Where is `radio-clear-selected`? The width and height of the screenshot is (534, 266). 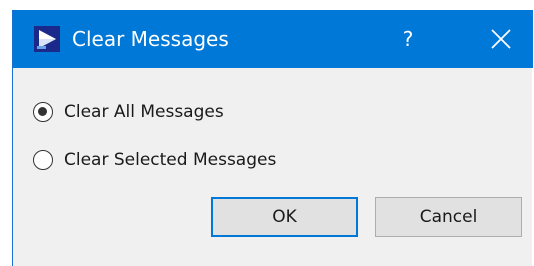 radio-clear-selected is located at coordinates (43, 160).